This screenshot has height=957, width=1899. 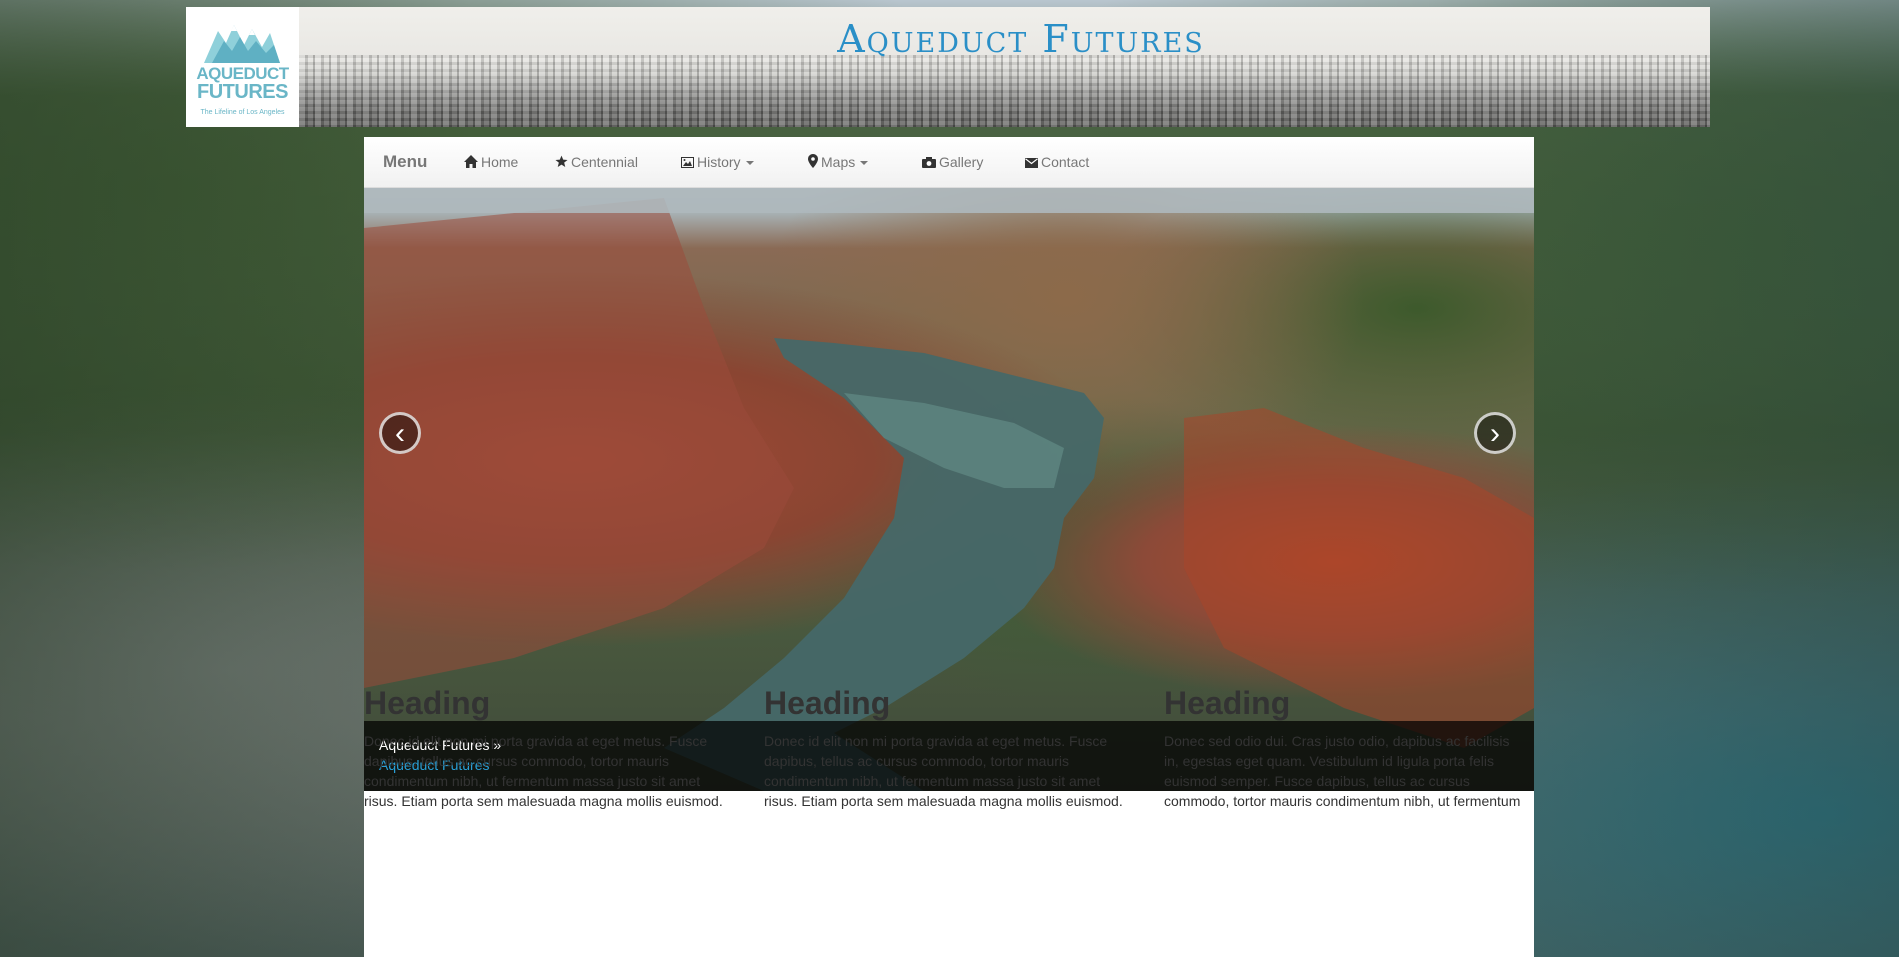 I want to click on nav-label-contact: Contact, so click(x=1065, y=162).